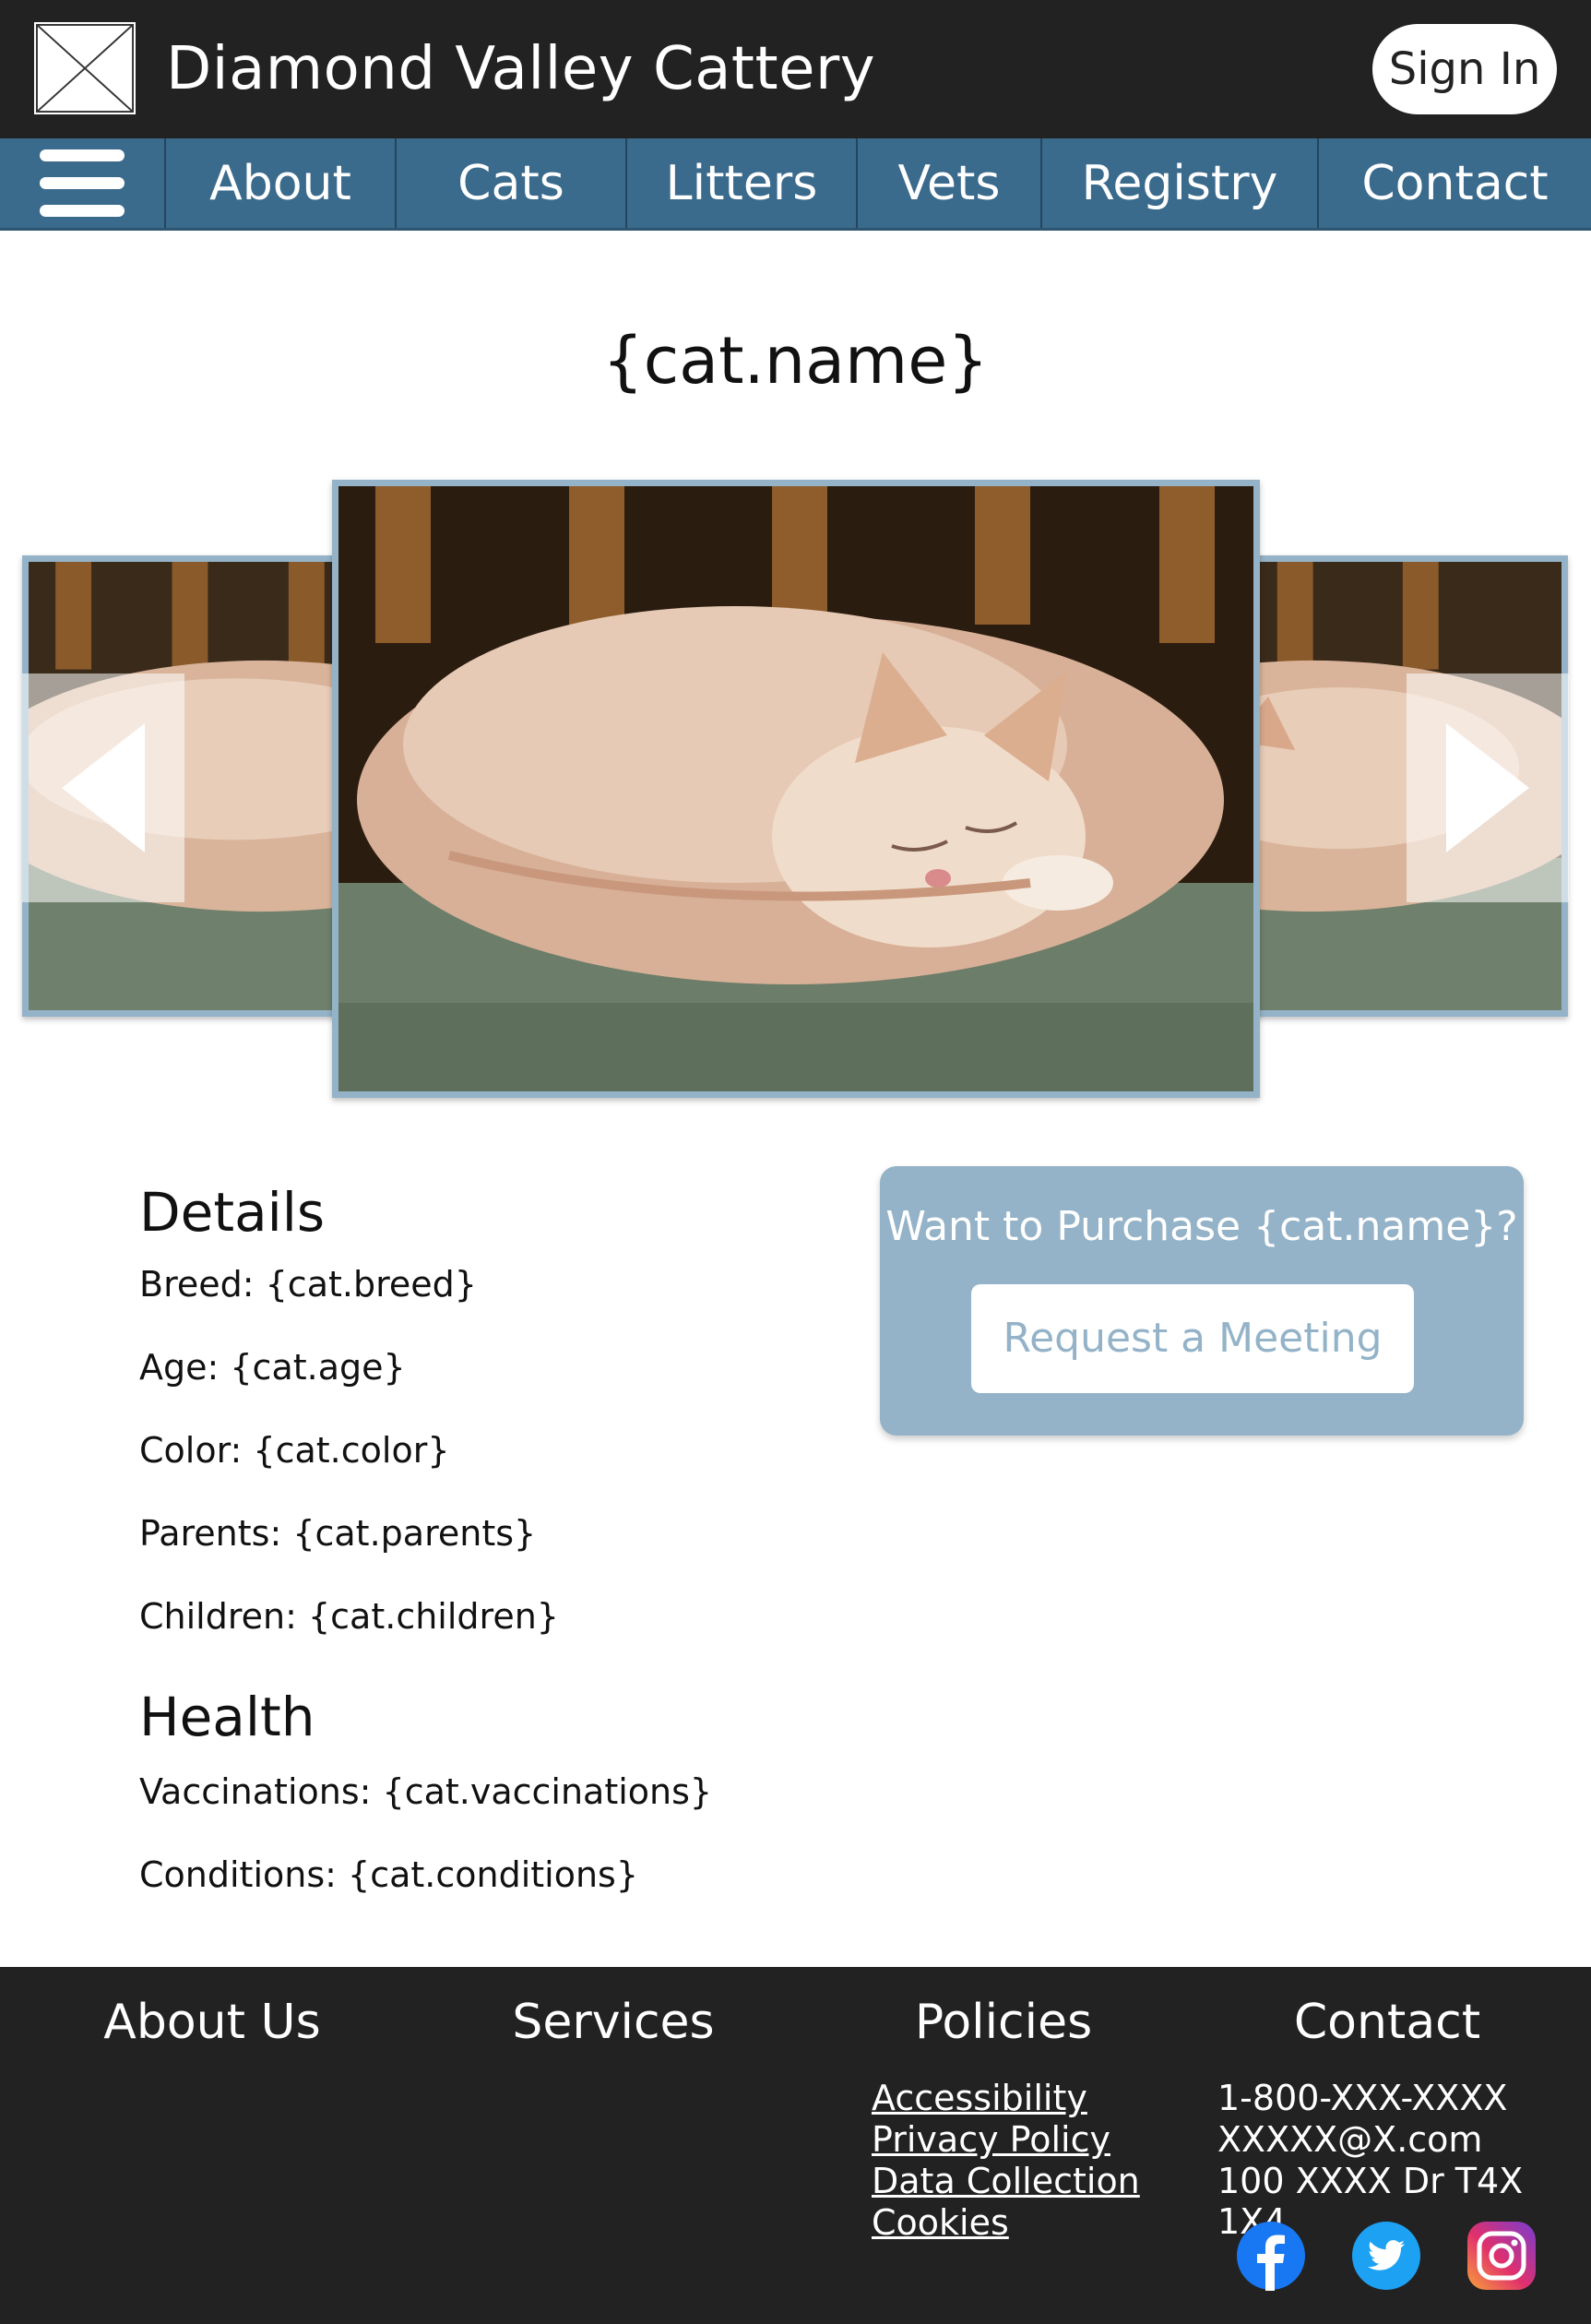 The height and width of the screenshot is (2324, 1591). What do you see at coordinates (1386, 2256) in the screenshot?
I see `twitter-icon` at bounding box center [1386, 2256].